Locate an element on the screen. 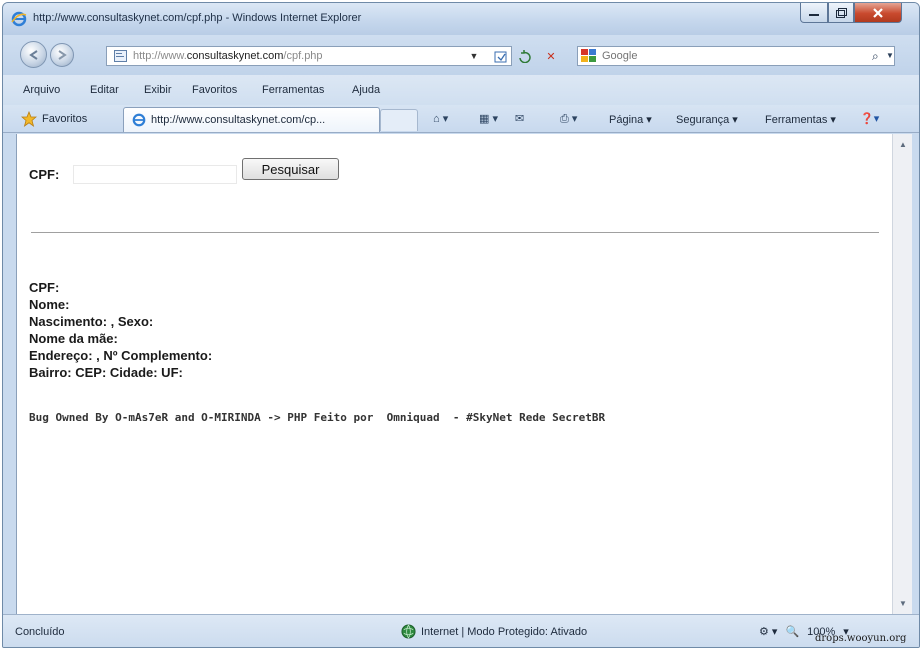 The image size is (923, 652). menu-favoritos: Favoritos is located at coordinates (214, 90).